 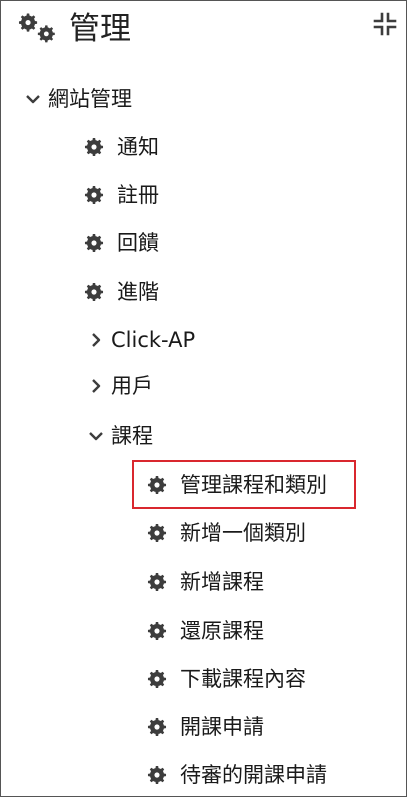 What do you see at coordinates (385, 24) in the screenshot?
I see `collapse-arrows-icon` at bounding box center [385, 24].